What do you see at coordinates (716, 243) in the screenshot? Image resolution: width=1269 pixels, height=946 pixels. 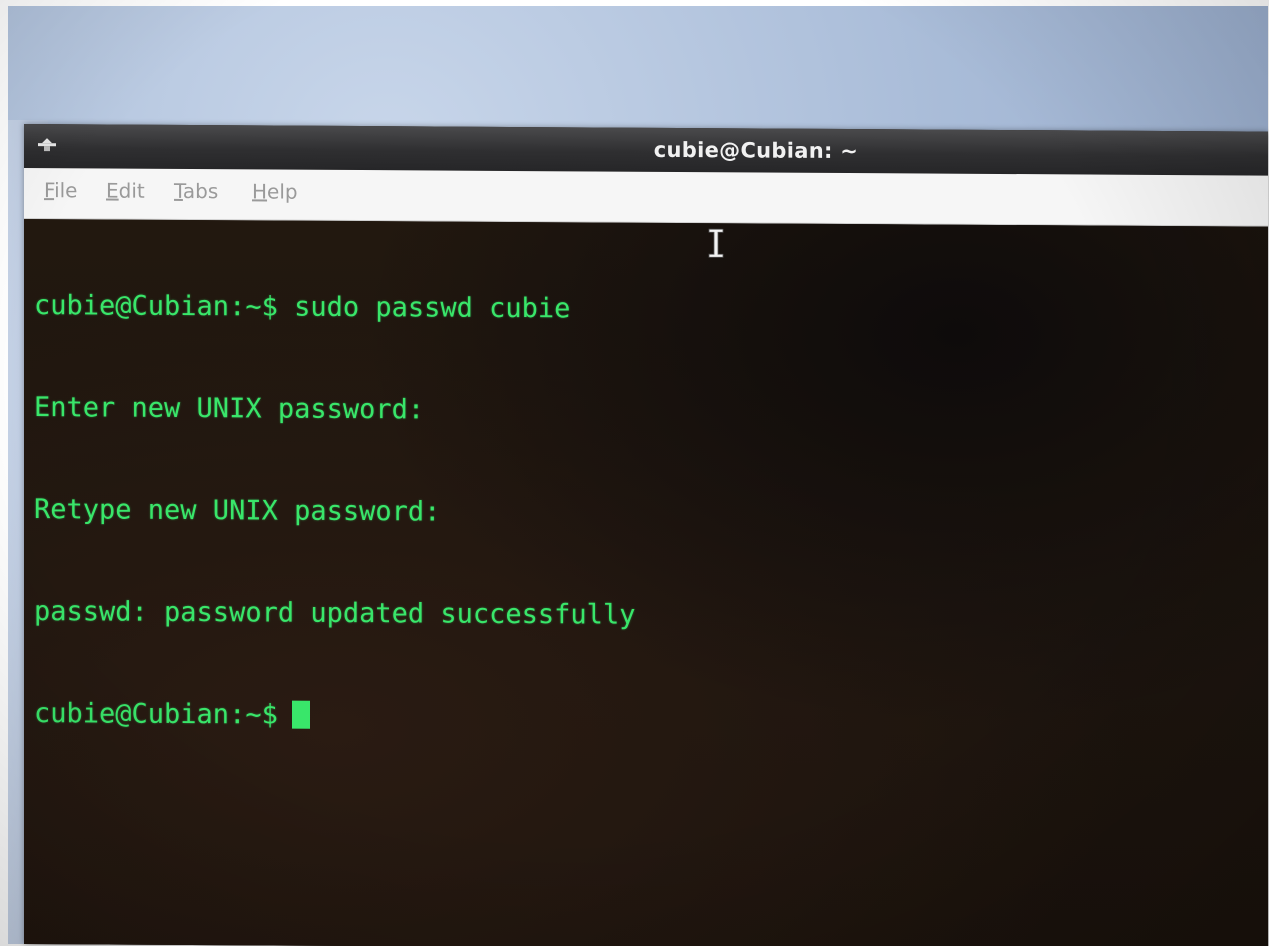 I see `ibeam-cursor-icon` at bounding box center [716, 243].